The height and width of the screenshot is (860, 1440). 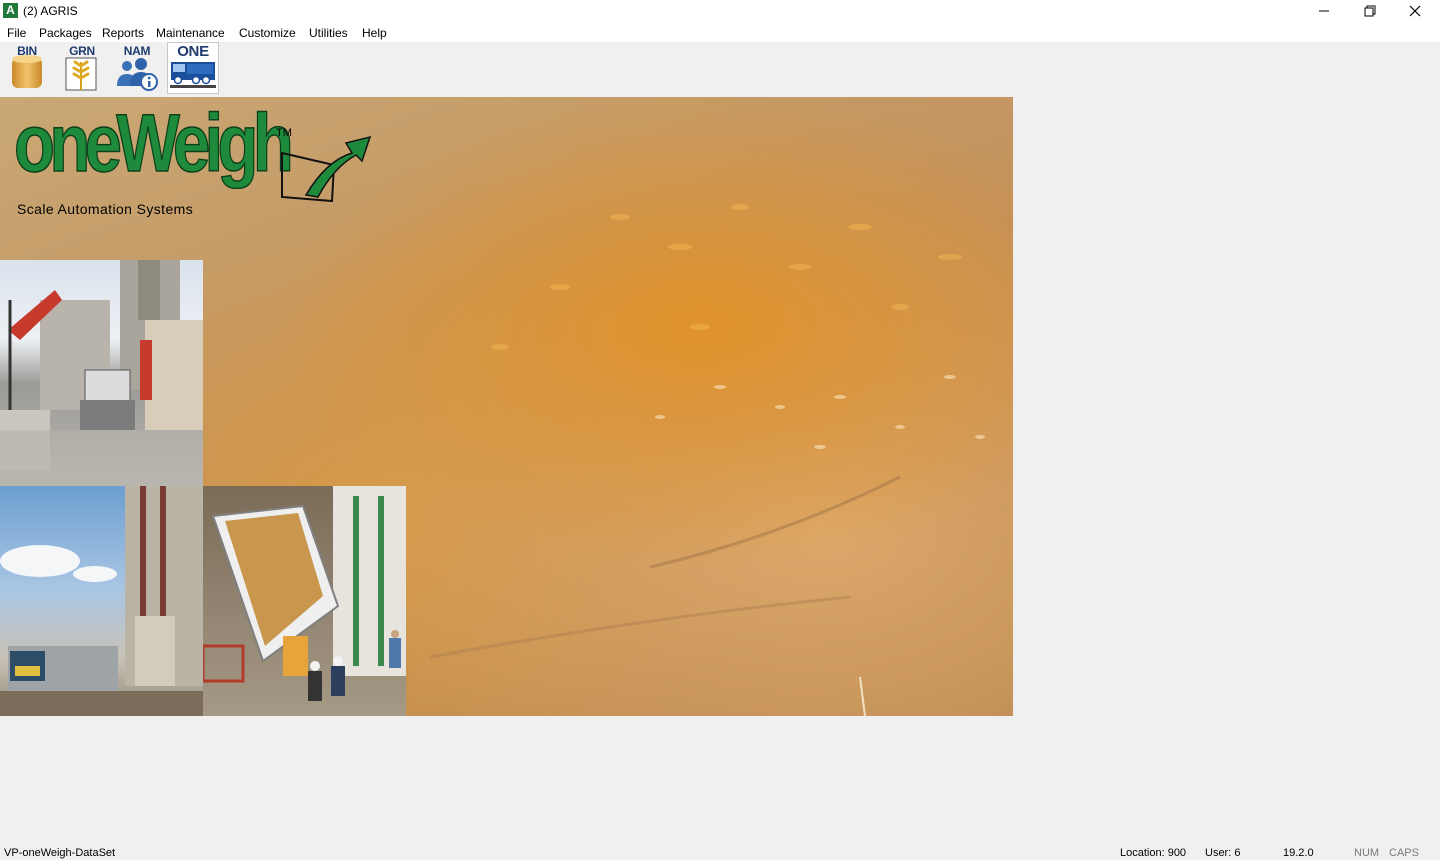 I want to click on grn-label: GRN, so click(x=82, y=51).